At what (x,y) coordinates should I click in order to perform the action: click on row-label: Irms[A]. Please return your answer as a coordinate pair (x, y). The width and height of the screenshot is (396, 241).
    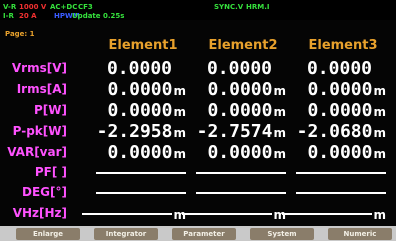
    Looking at the image, I should click on (41, 89).